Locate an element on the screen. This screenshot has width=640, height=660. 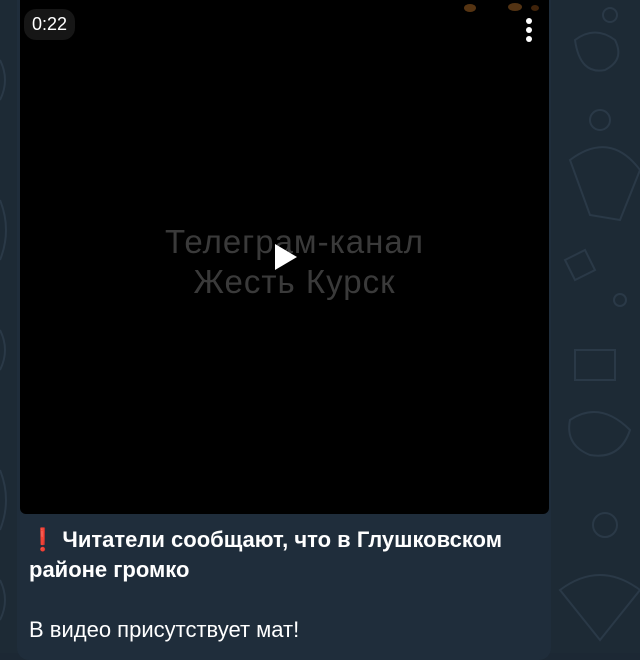
video-duration-badge: 0:22 is located at coordinates (50, 24).